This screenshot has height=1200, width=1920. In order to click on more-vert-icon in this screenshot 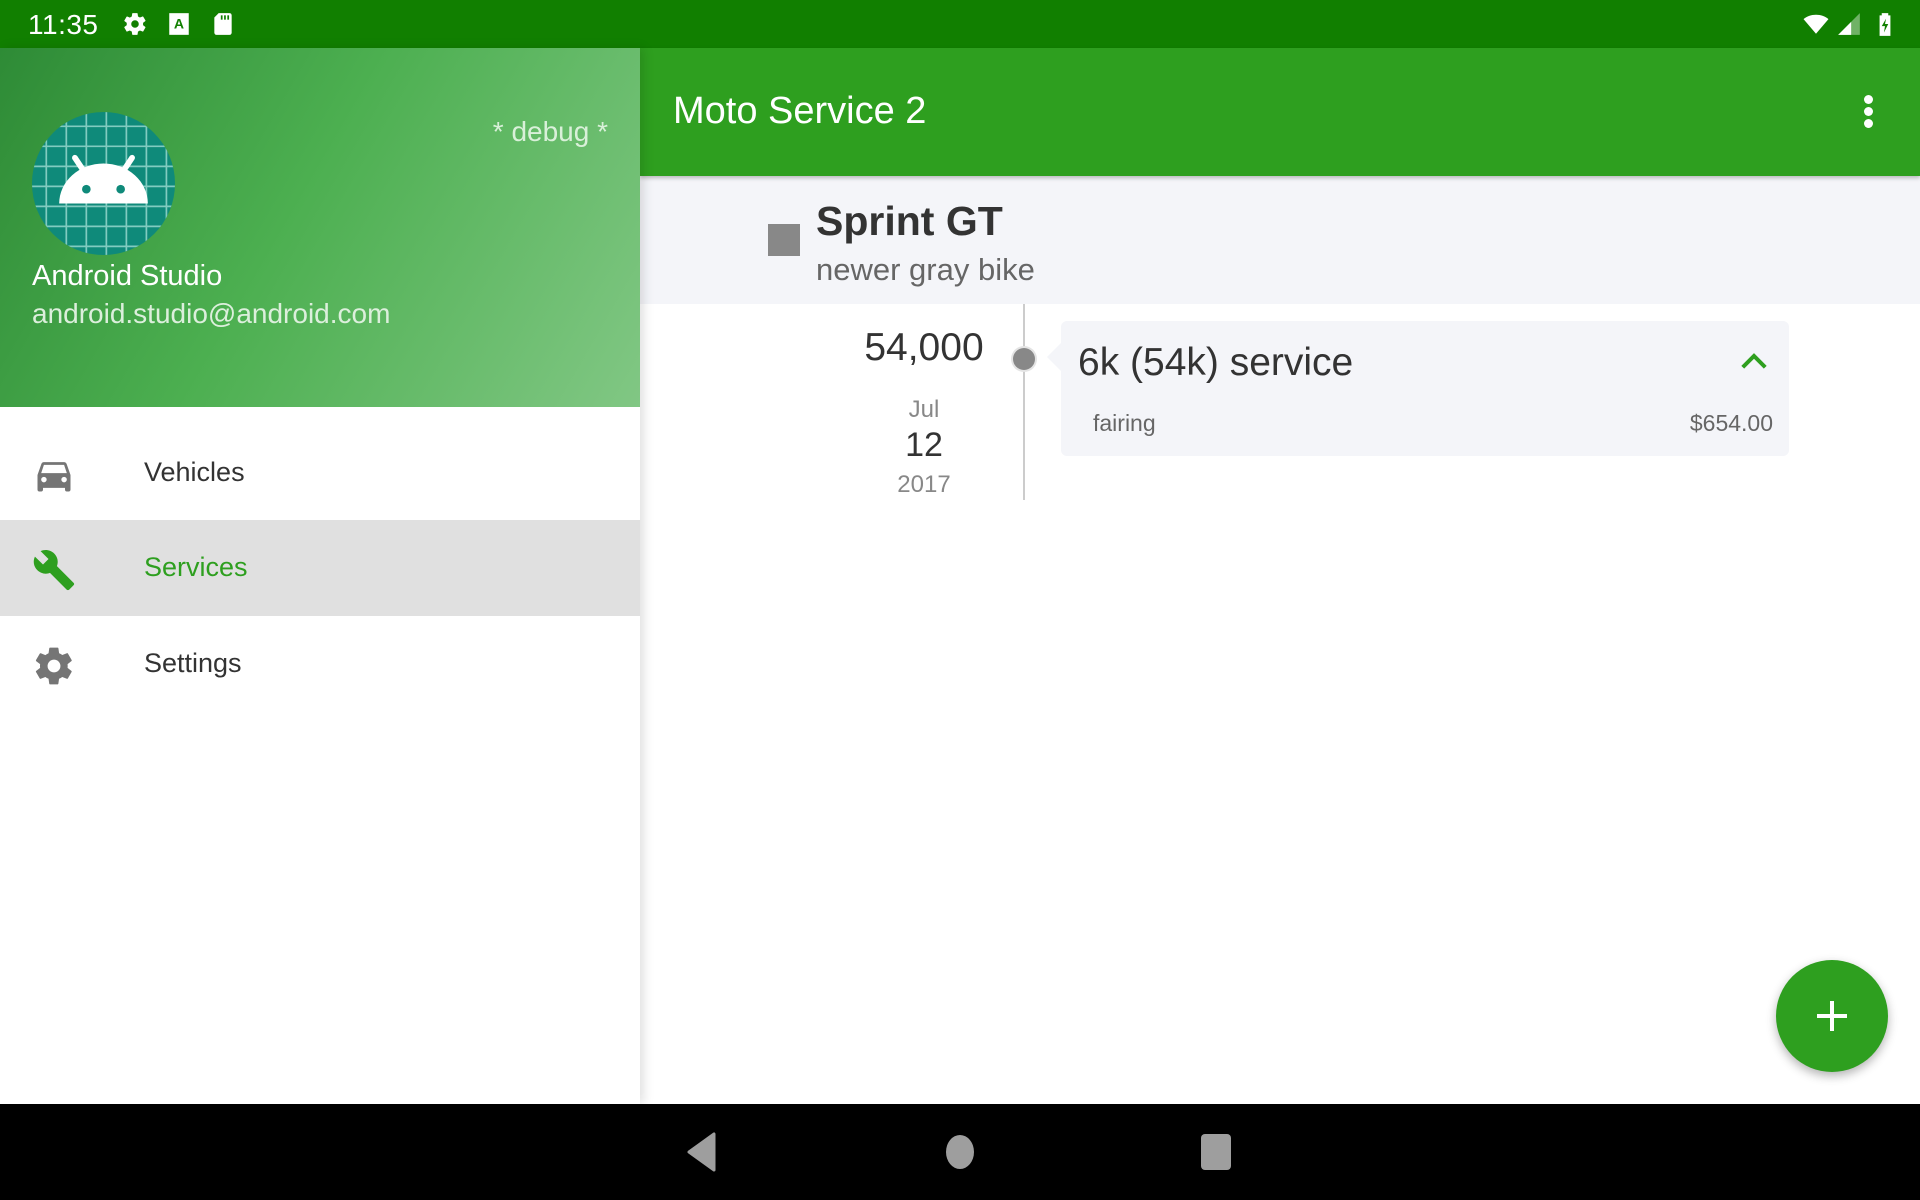, I will do `click(1868, 99)`.